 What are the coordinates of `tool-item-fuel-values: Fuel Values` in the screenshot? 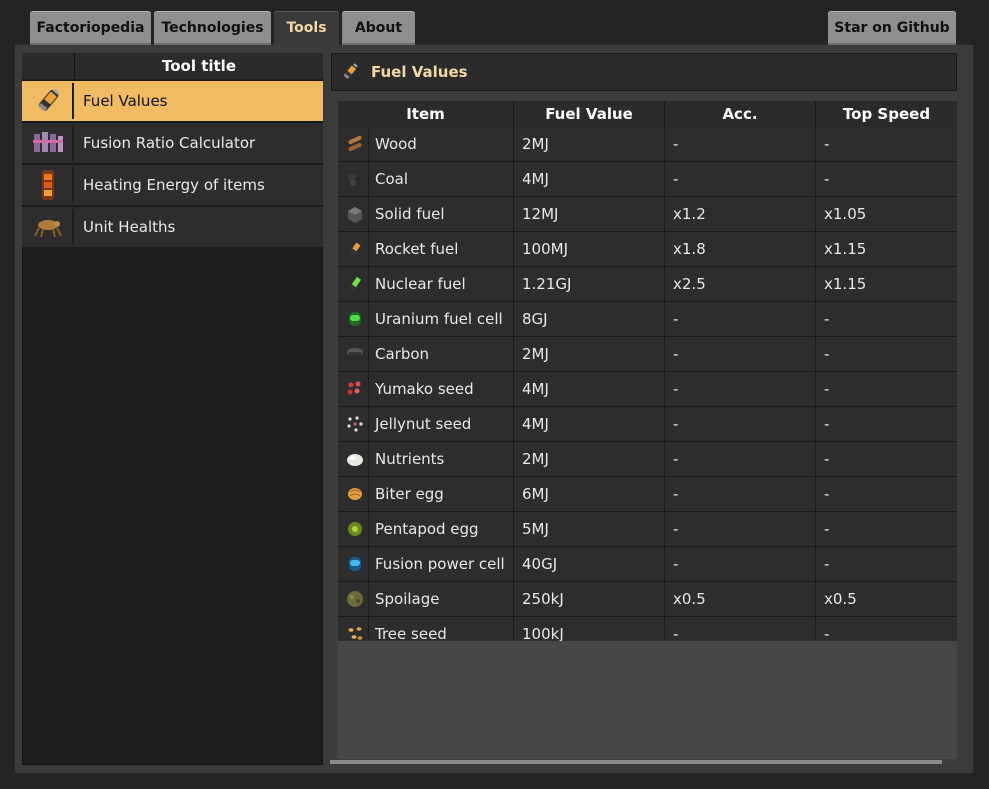 It's located at (172, 100).